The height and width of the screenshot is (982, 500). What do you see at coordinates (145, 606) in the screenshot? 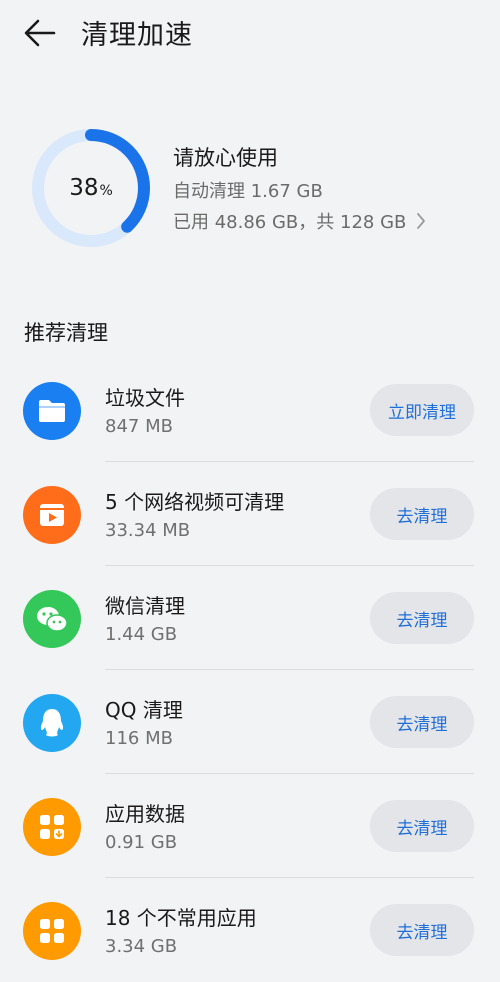
I see `item-name: 微信清理` at bounding box center [145, 606].